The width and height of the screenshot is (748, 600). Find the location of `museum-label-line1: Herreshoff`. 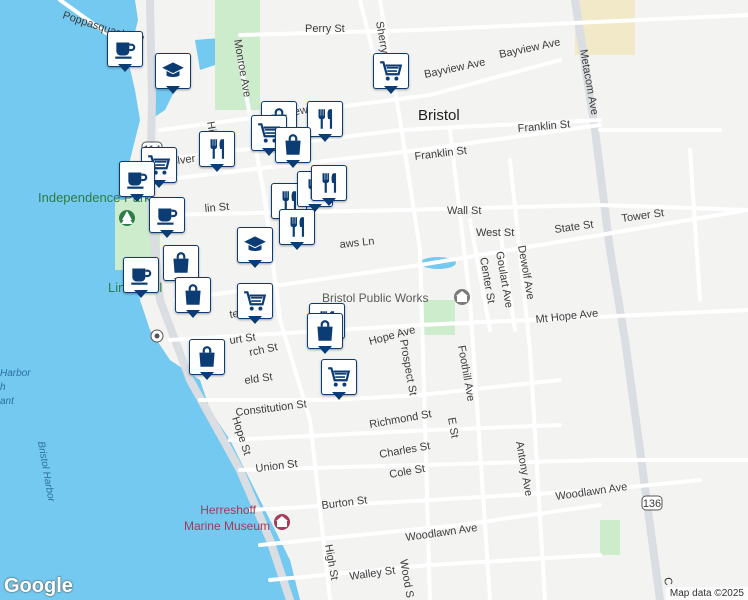

museum-label-line1: Herreshoff is located at coordinates (228, 510).